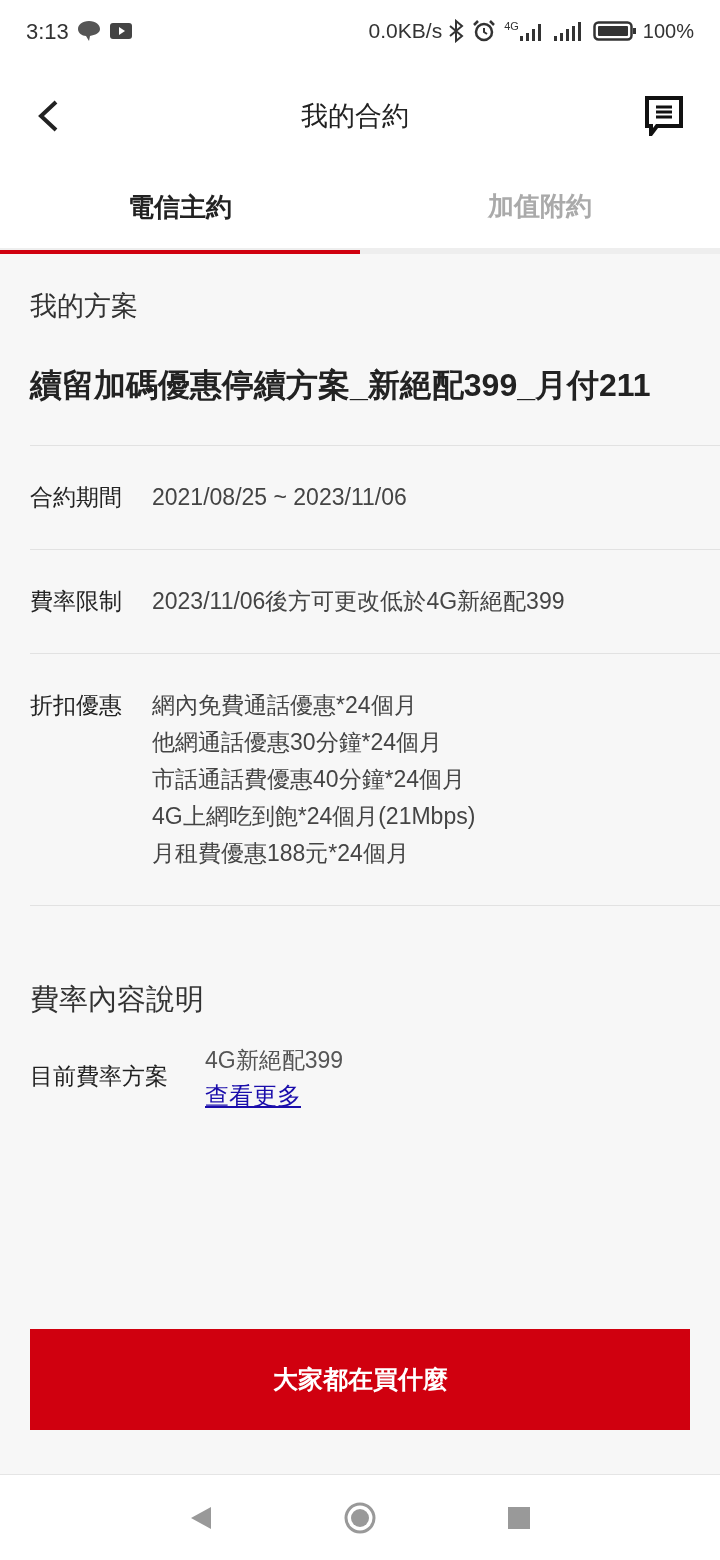  Describe the element at coordinates (76, 497) in the screenshot. I see `detail-label: 合約期間` at that location.